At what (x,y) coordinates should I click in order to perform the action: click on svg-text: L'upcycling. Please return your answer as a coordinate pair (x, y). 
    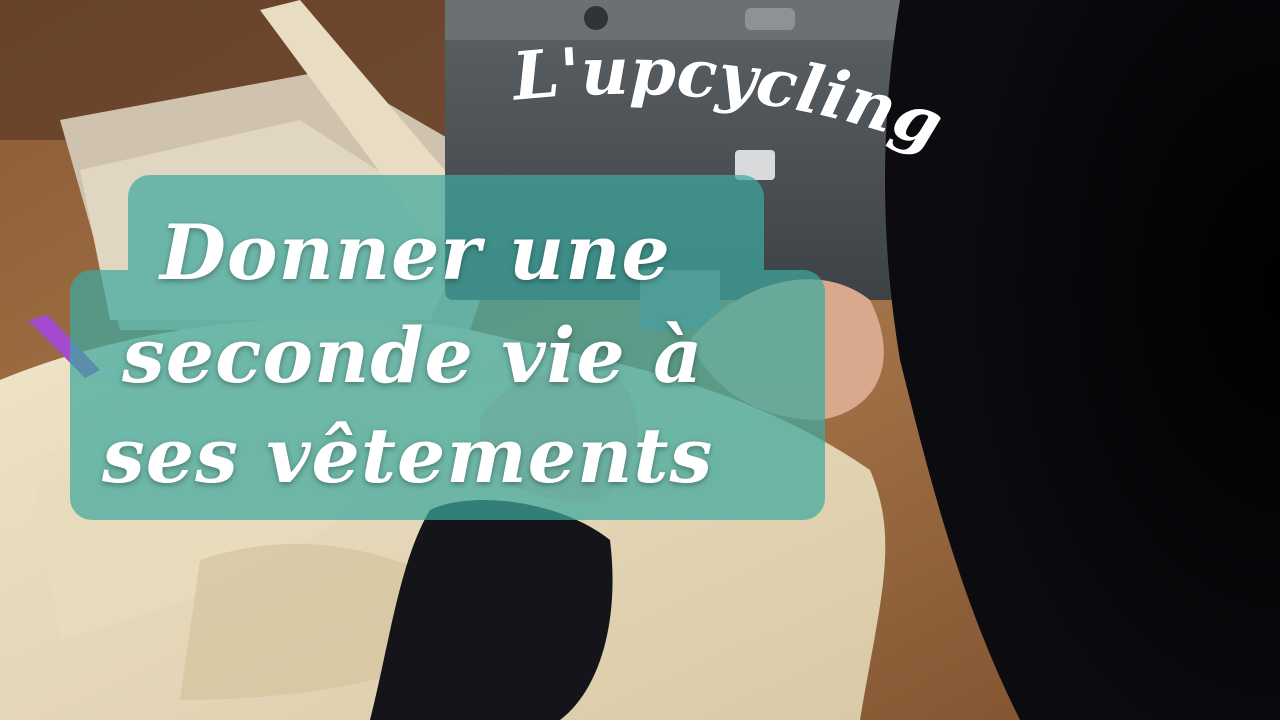
    Looking at the image, I should click on (730, 98).